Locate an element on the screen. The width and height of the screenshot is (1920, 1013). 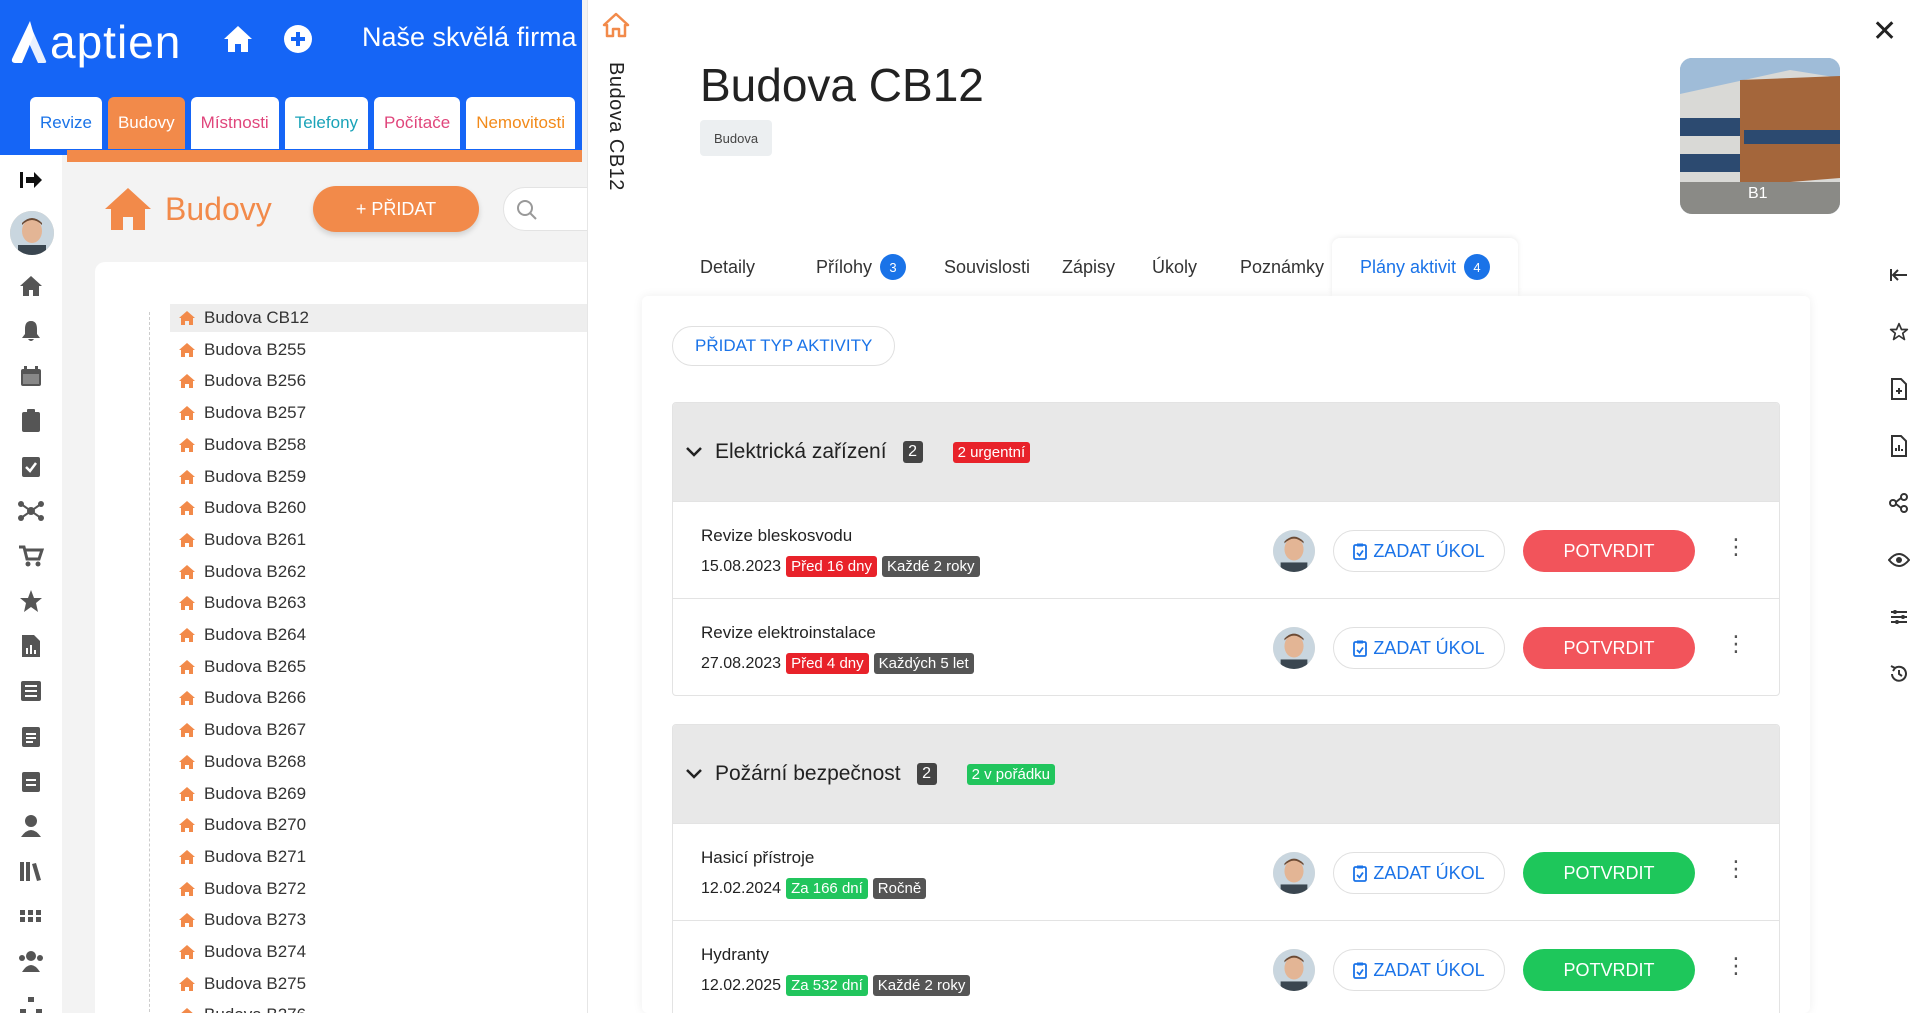
tab-label: Zápisy is located at coordinates (1089, 266).